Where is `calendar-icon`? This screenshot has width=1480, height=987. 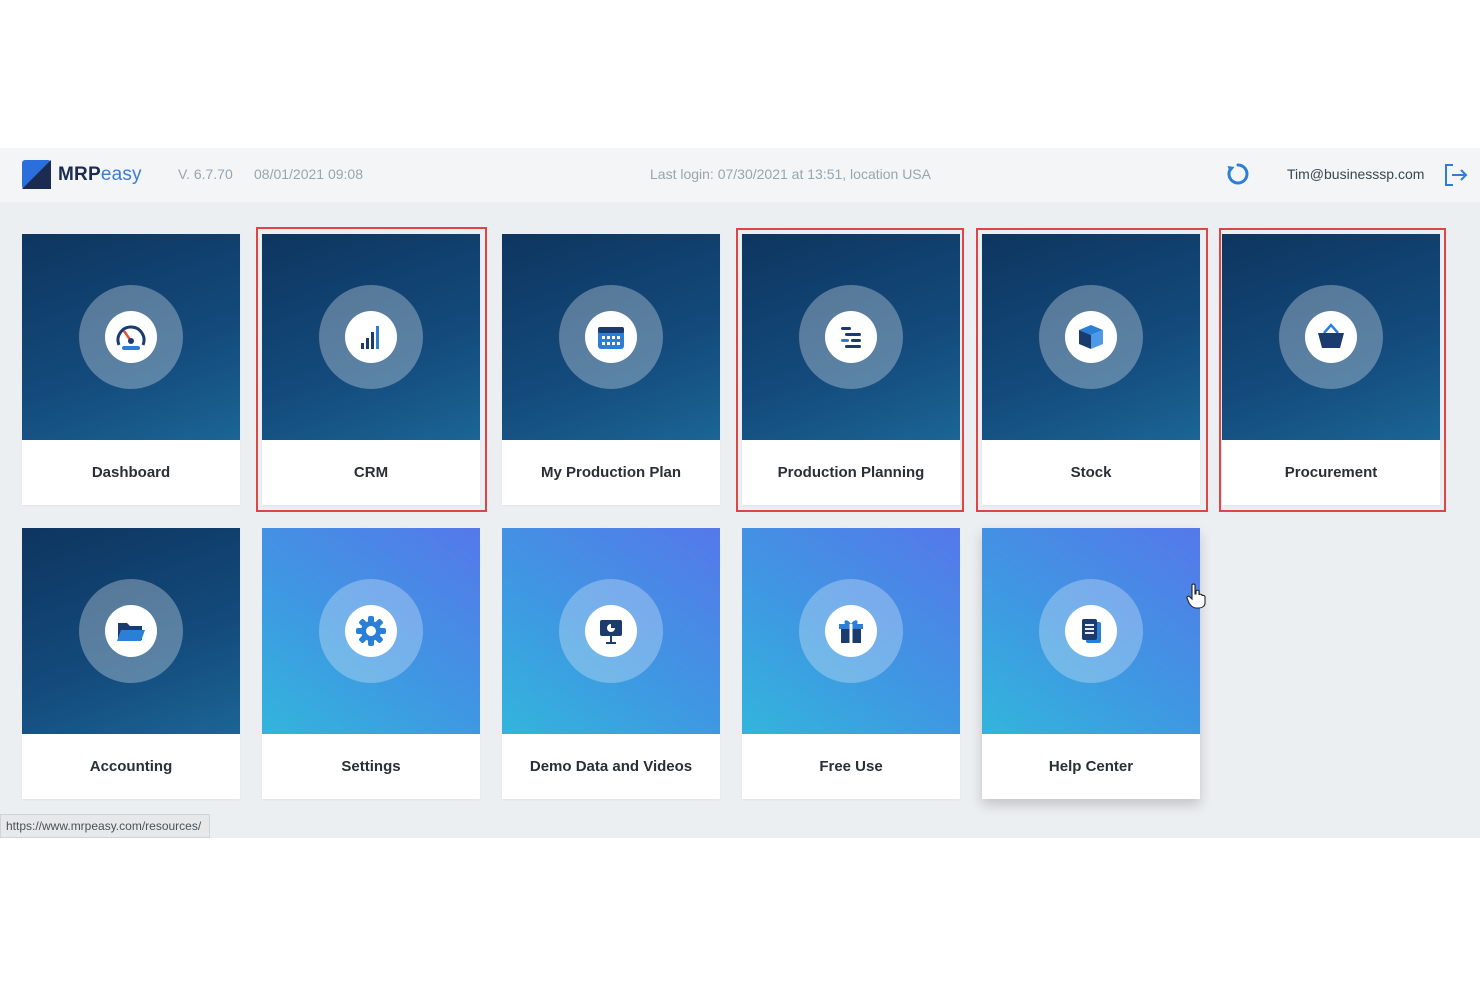
calendar-icon is located at coordinates (611, 337).